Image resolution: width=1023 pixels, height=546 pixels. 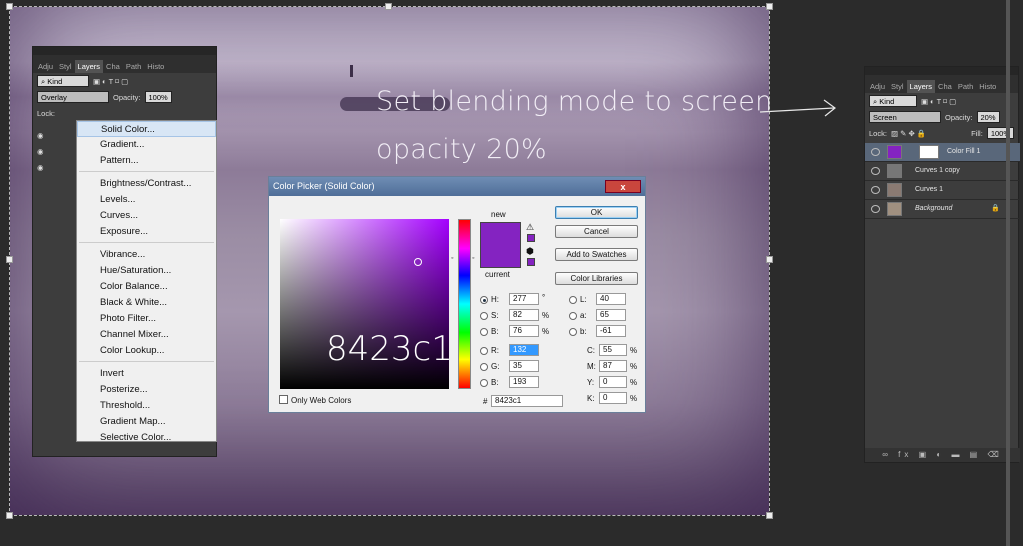 I want to click on blend-mode-select: Overlay, so click(x=73, y=97).